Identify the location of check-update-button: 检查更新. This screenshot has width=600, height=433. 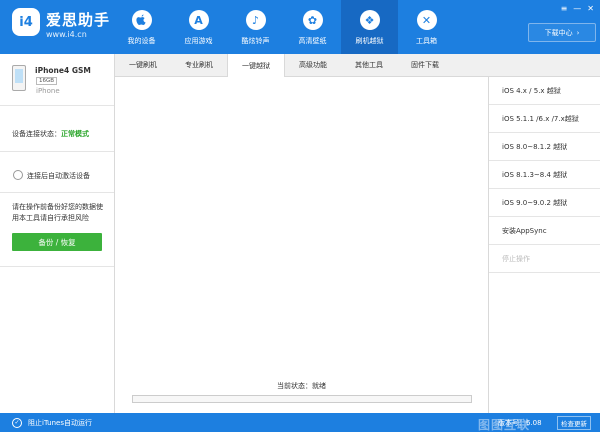
(574, 423).